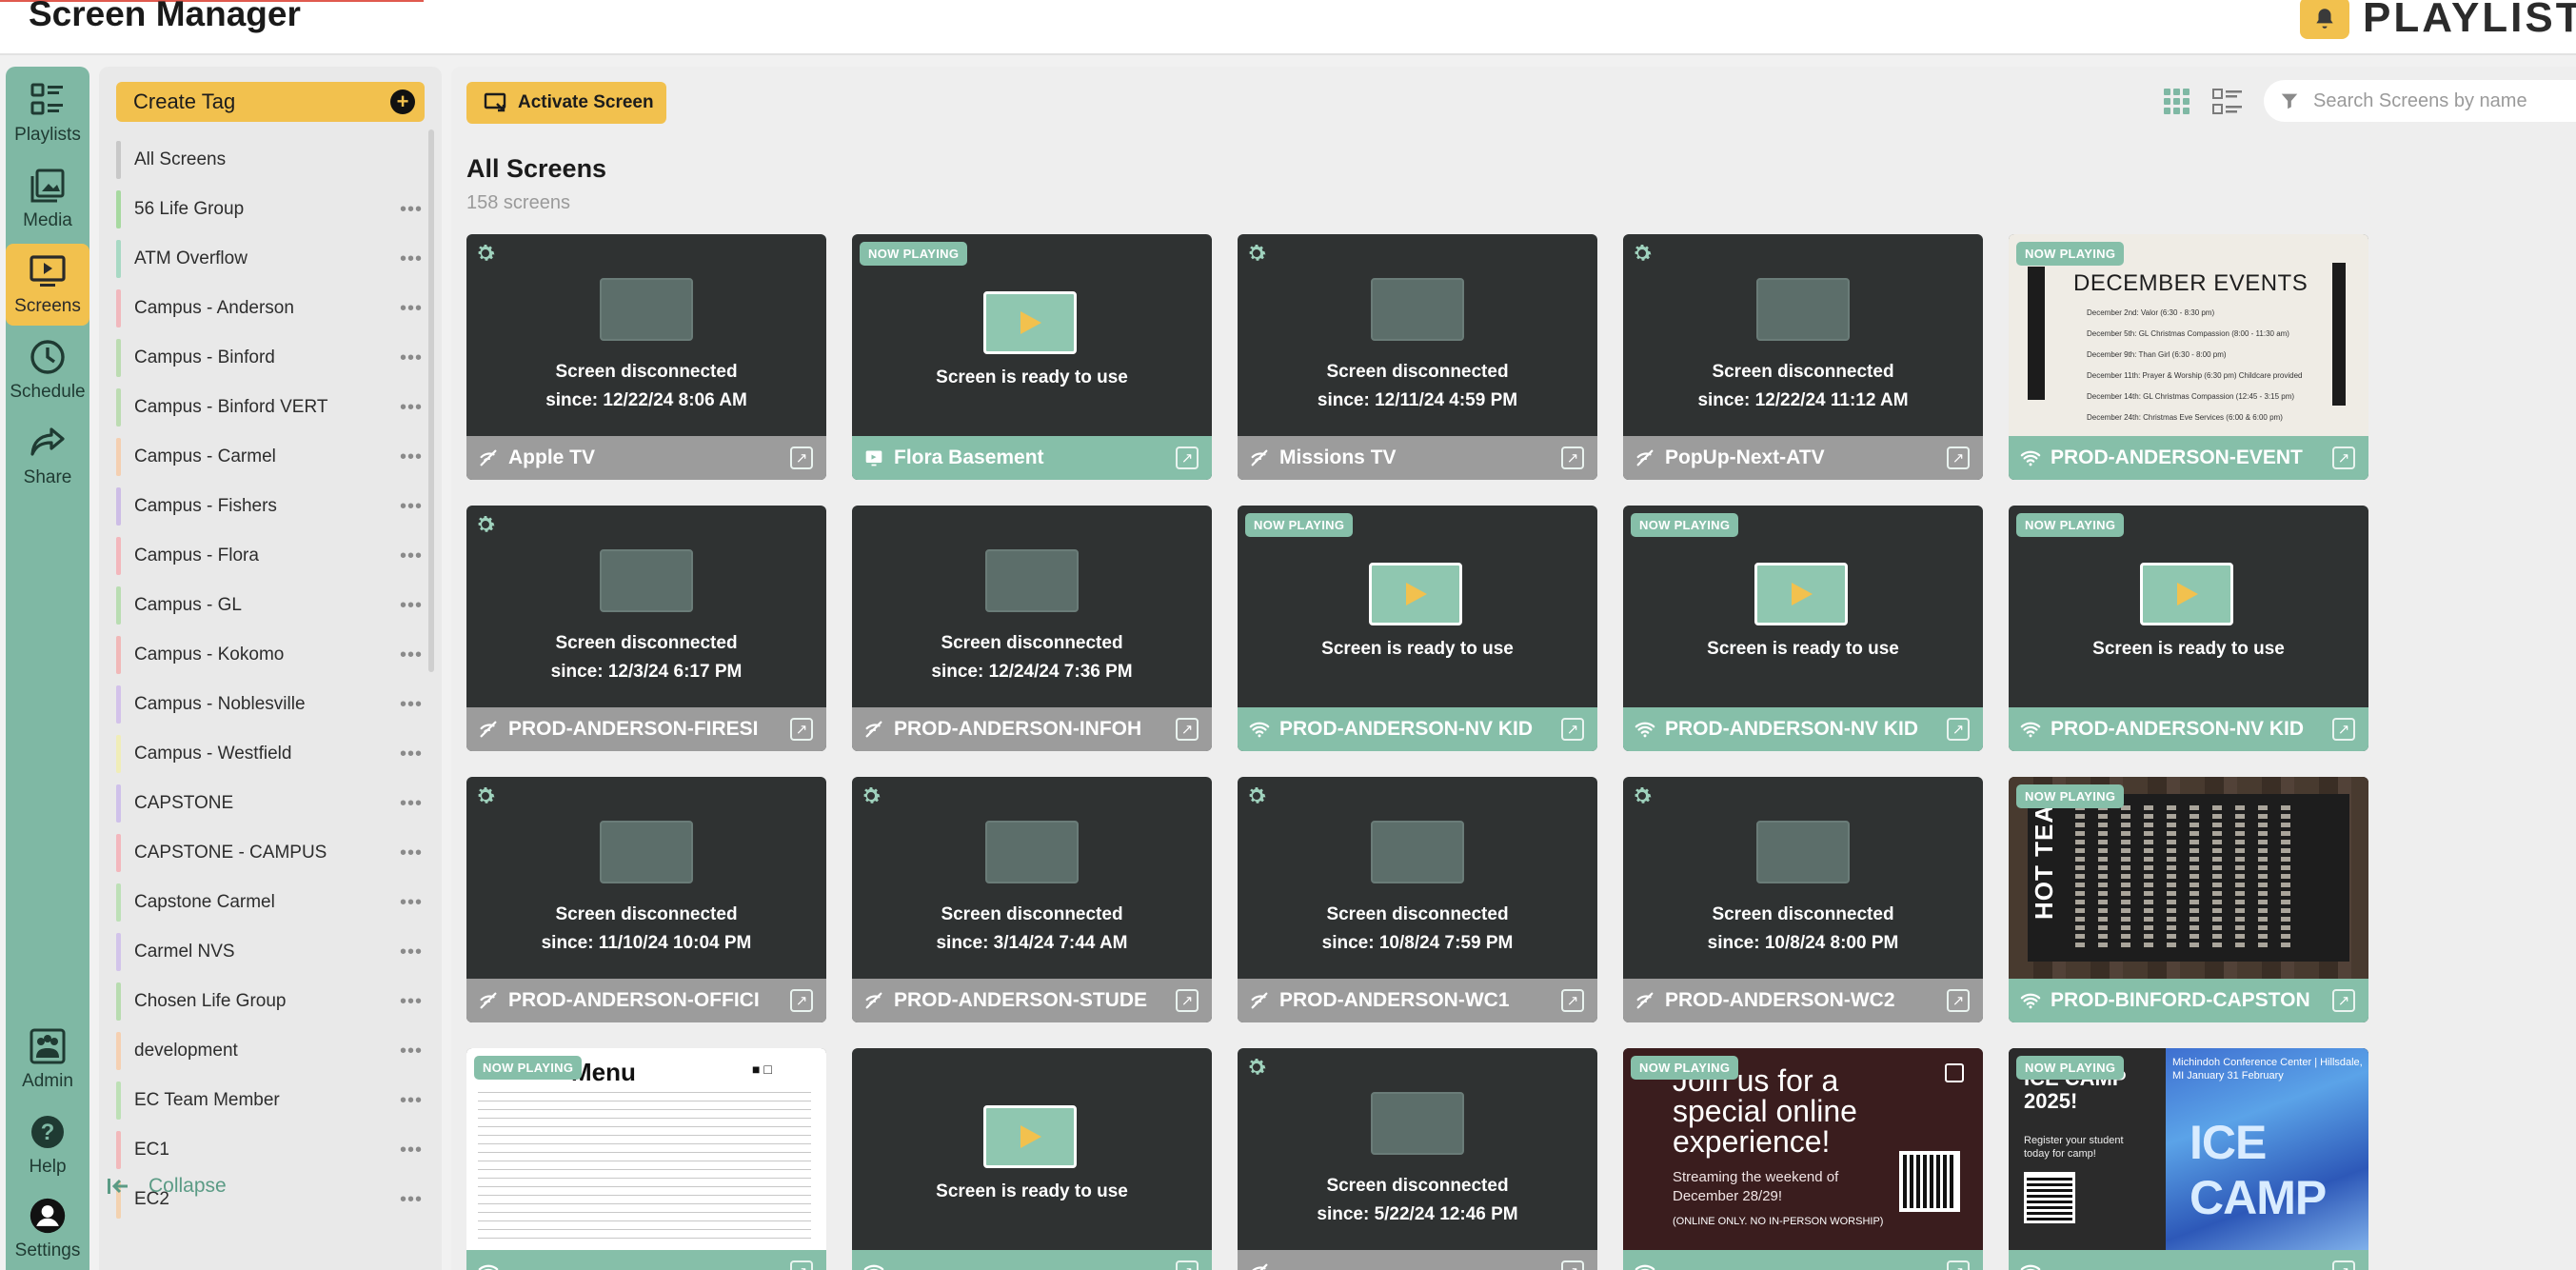 Image resolution: width=2576 pixels, height=1270 pixels. What do you see at coordinates (272, 655) in the screenshot?
I see `tag-item: Campus - Kokomo •••` at bounding box center [272, 655].